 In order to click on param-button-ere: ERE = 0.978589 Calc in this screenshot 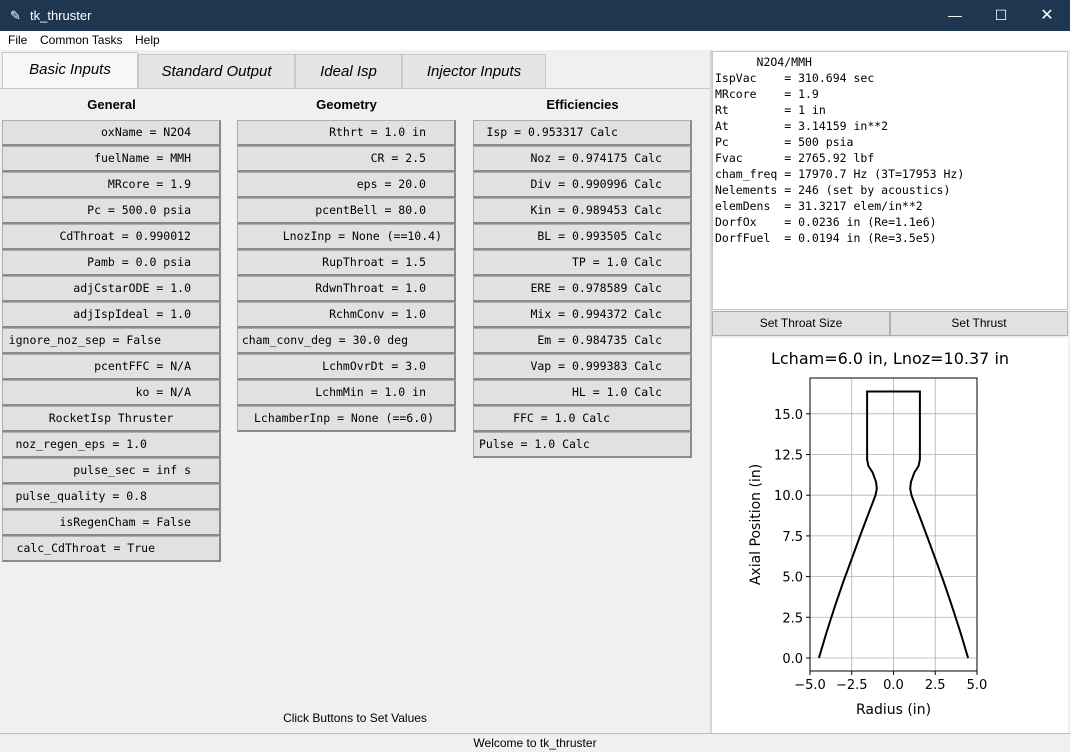, I will do `click(582, 289)`.